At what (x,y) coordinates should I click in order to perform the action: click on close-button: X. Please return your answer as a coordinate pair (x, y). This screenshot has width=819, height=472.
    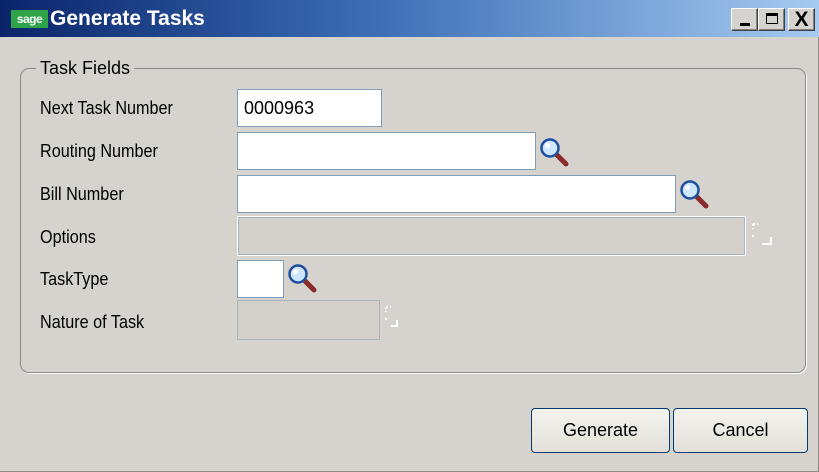
    Looking at the image, I should click on (801, 19).